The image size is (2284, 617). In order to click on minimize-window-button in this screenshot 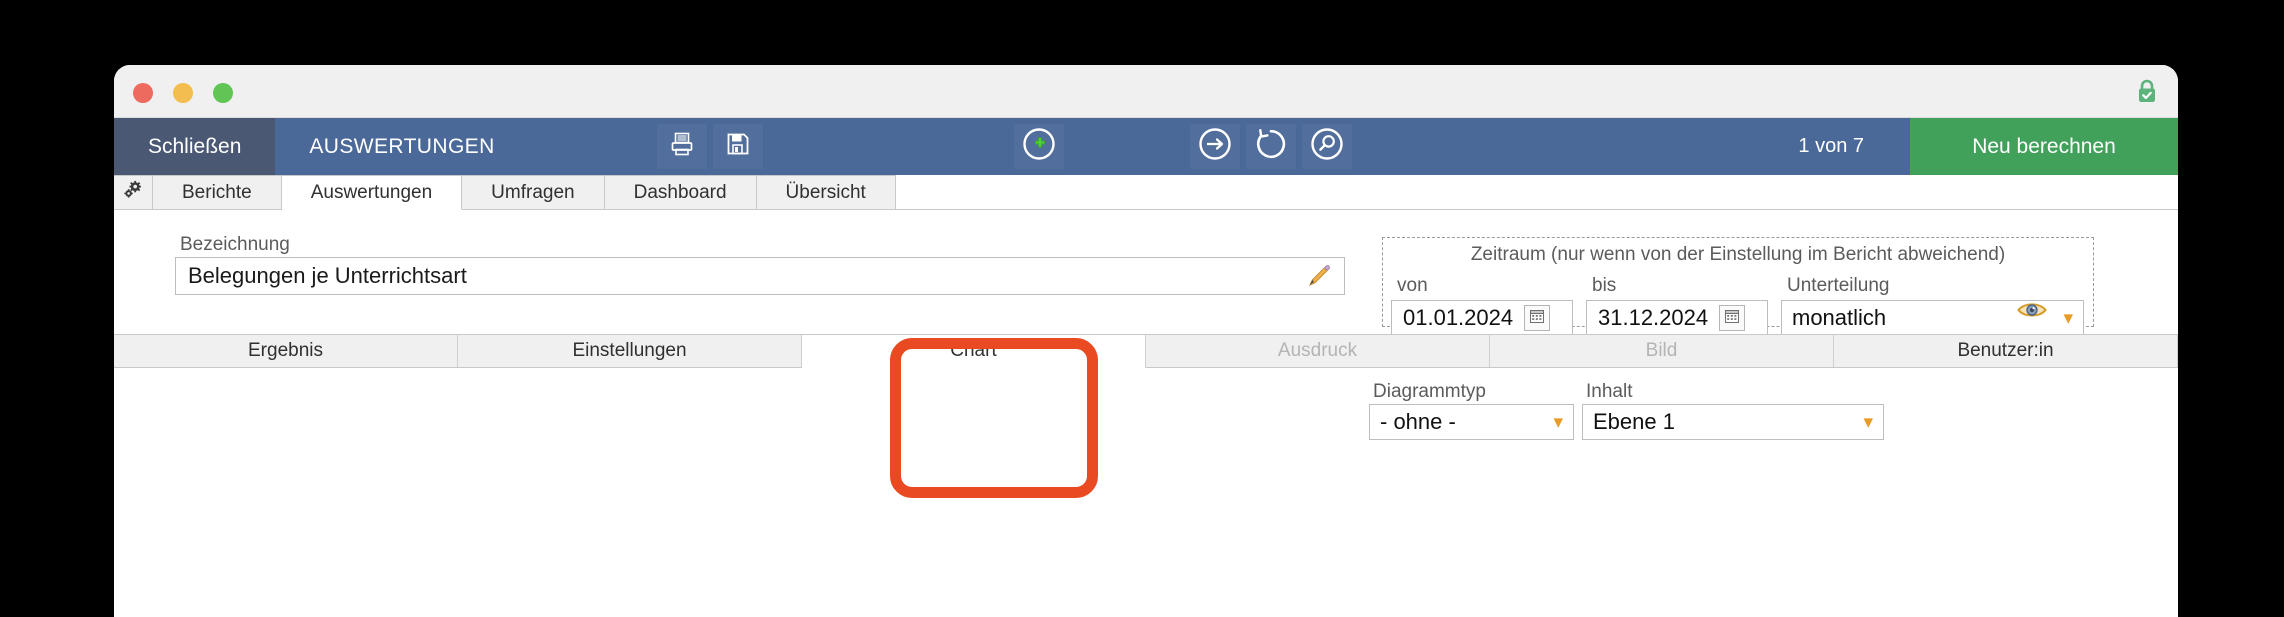, I will do `click(183, 93)`.